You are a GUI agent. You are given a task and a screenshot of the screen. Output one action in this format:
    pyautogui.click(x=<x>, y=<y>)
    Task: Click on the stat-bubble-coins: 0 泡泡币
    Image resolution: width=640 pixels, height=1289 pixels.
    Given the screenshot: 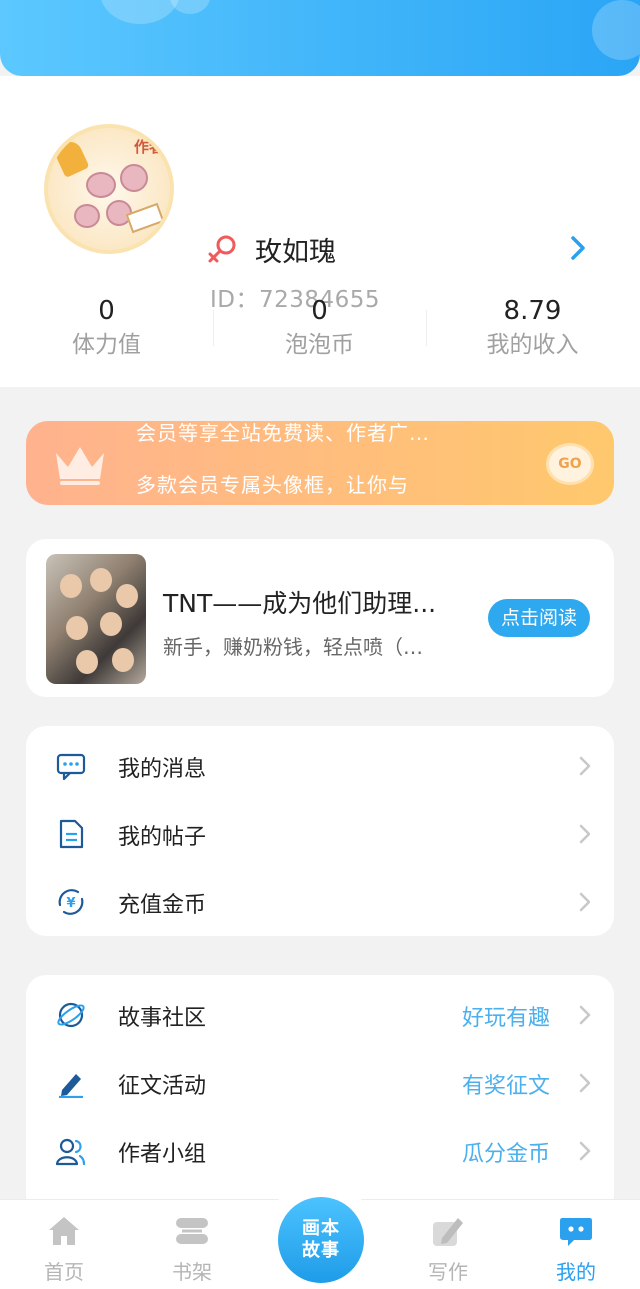 What is the action you would take?
    pyautogui.click(x=319, y=328)
    